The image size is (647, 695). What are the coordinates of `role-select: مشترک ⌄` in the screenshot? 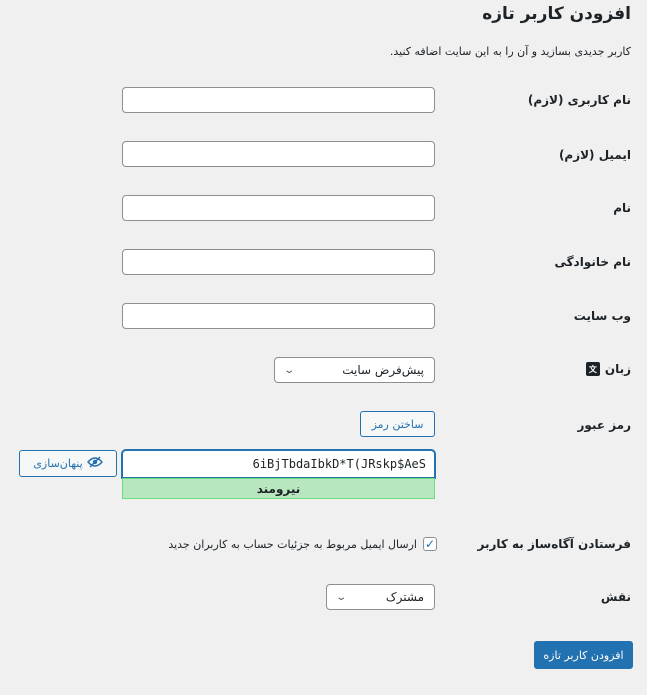 It's located at (380, 597).